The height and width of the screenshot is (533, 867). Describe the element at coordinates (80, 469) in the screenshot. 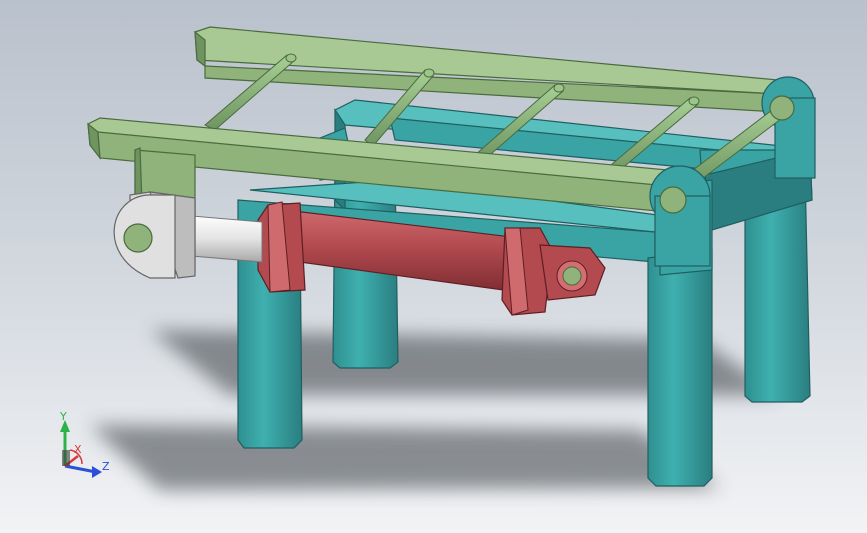

I see `triad-z-axis` at that location.